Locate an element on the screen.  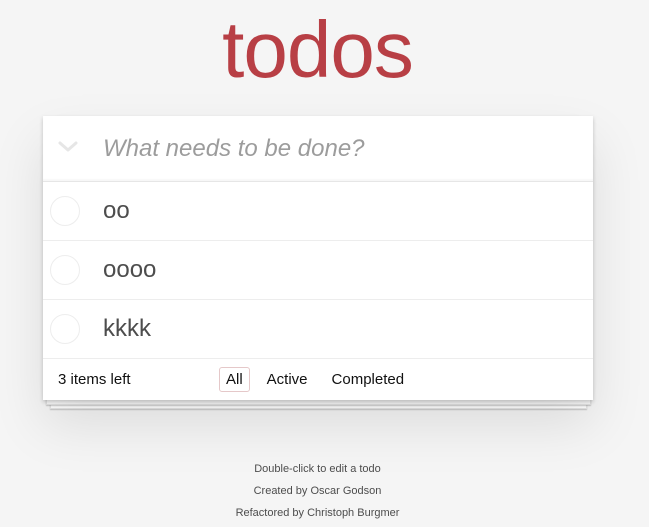
app-title: todos is located at coordinates (318, 49).